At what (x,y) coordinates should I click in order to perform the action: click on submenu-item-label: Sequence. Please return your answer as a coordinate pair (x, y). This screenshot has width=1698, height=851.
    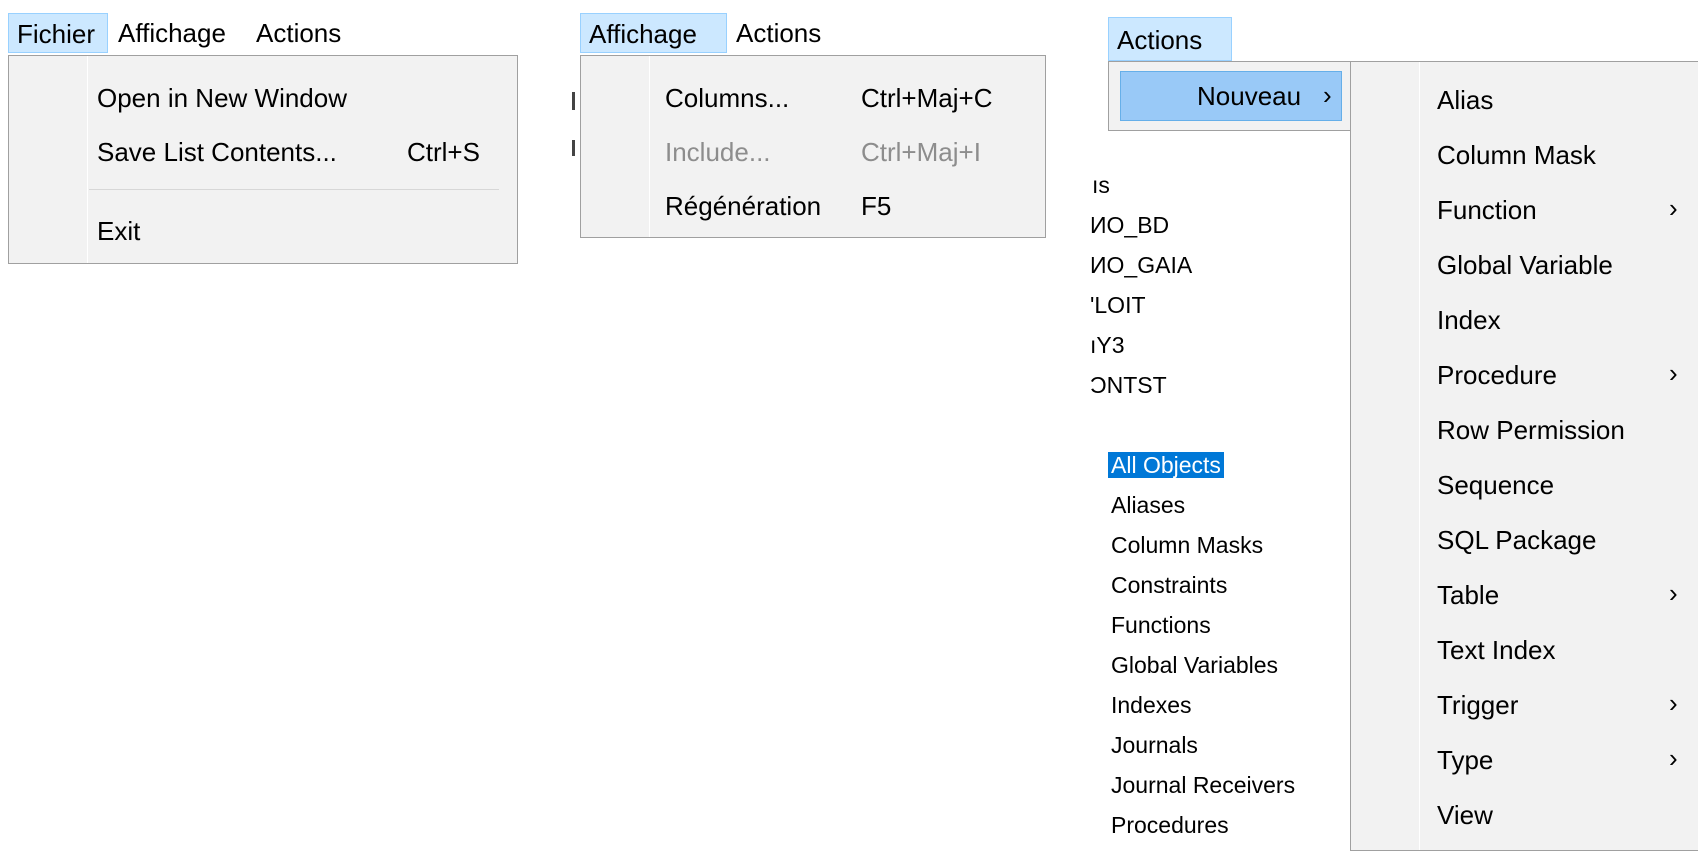
    Looking at the image, I should click on (1496, 485).